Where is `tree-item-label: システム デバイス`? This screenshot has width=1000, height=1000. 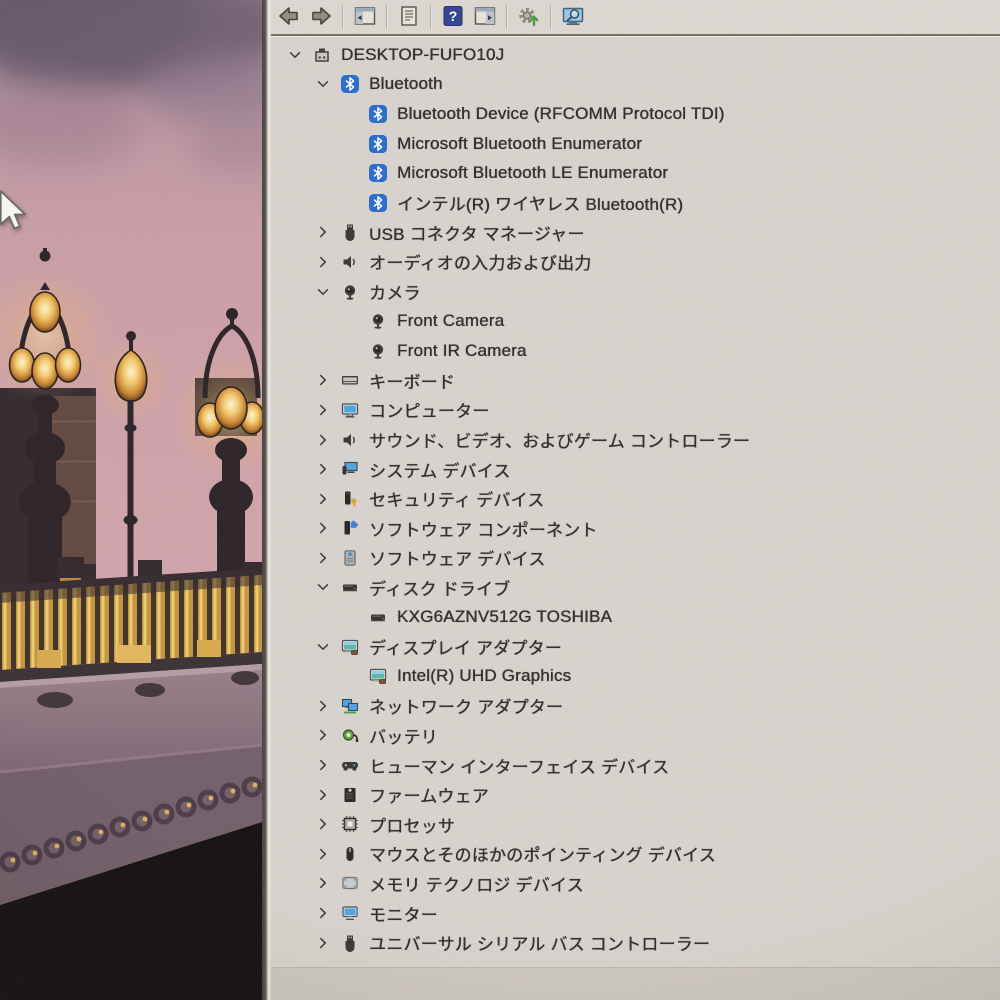
tree-item-label: システム デバイス is located at coordinates (440, 471).